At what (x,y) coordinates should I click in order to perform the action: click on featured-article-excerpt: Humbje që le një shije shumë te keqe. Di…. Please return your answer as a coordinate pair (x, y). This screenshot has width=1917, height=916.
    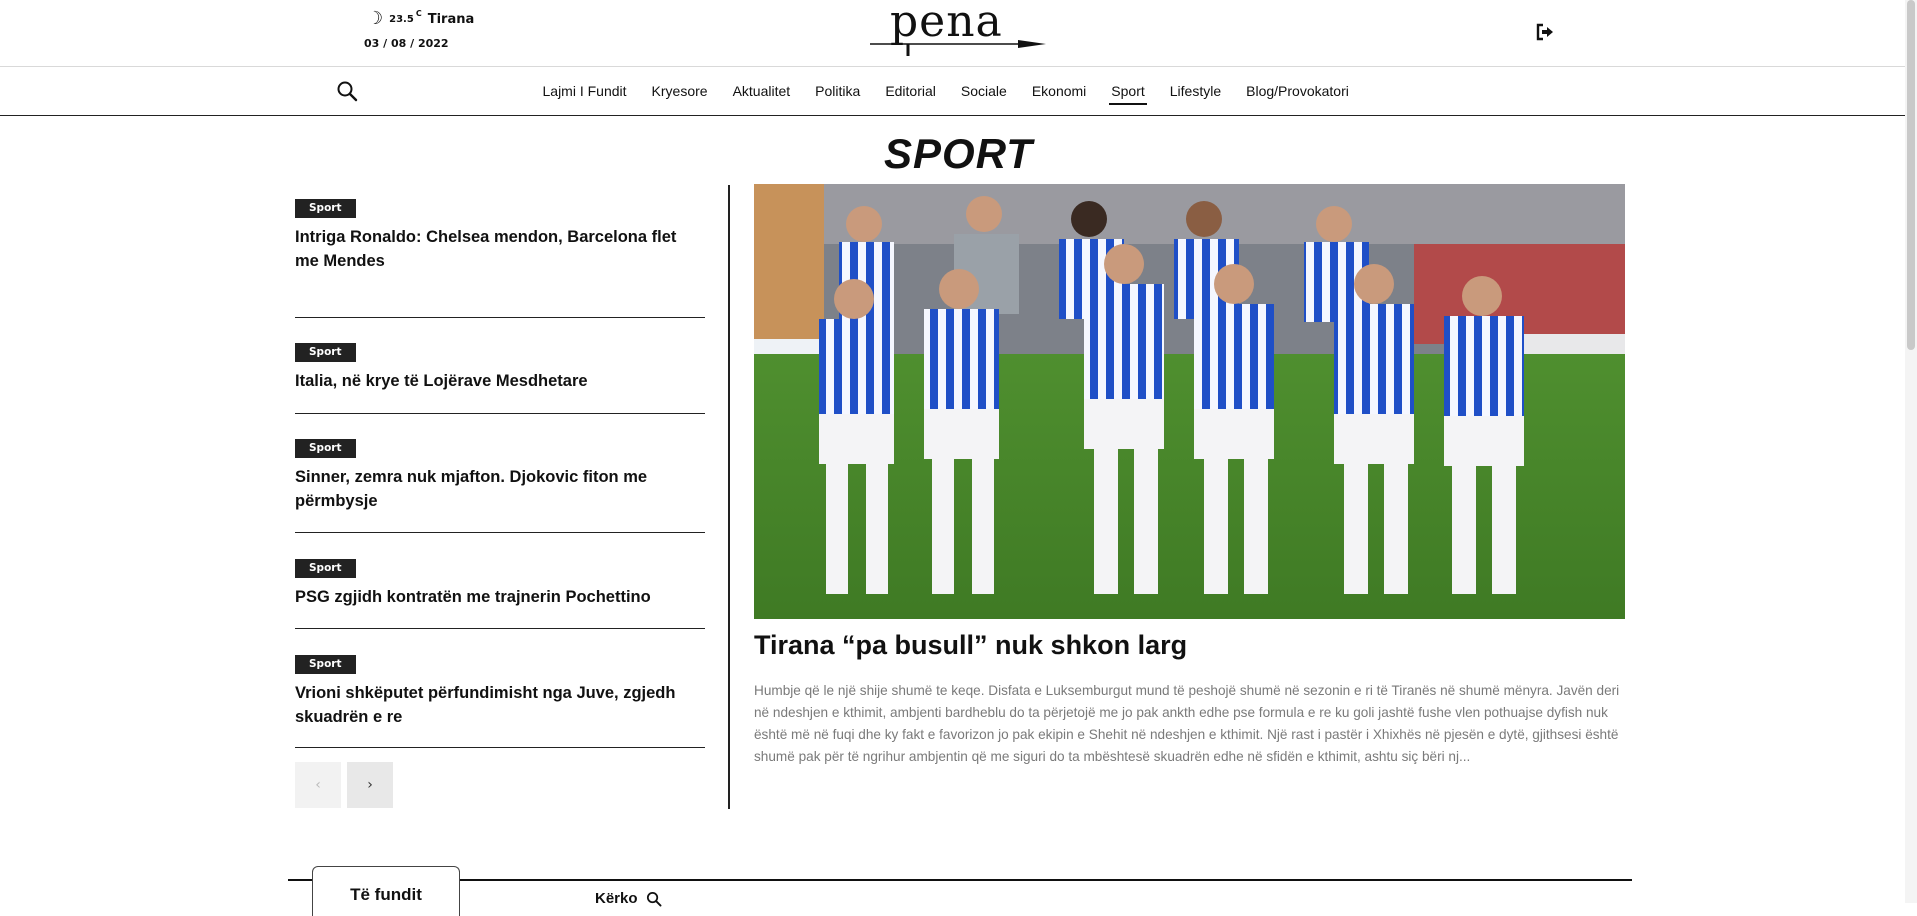
    Looking at the image, I should click on (1187, 723).